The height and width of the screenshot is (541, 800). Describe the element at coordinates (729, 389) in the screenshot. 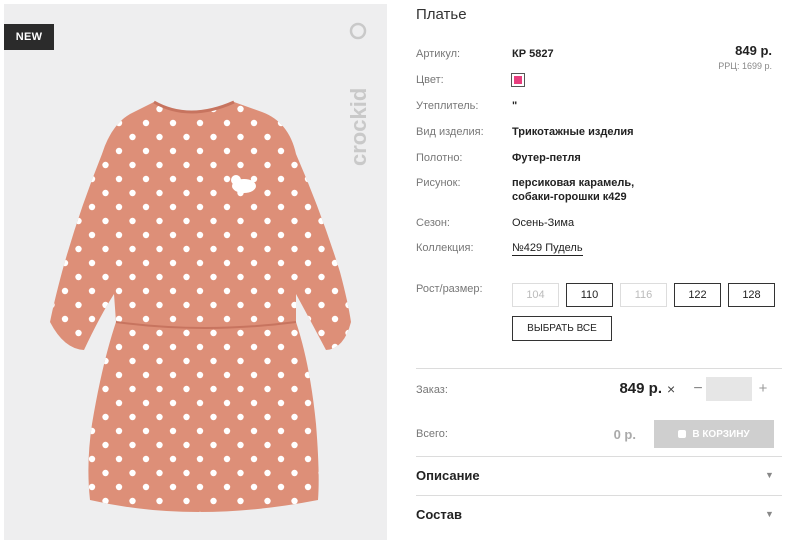

I see `quantity-input` at that location.